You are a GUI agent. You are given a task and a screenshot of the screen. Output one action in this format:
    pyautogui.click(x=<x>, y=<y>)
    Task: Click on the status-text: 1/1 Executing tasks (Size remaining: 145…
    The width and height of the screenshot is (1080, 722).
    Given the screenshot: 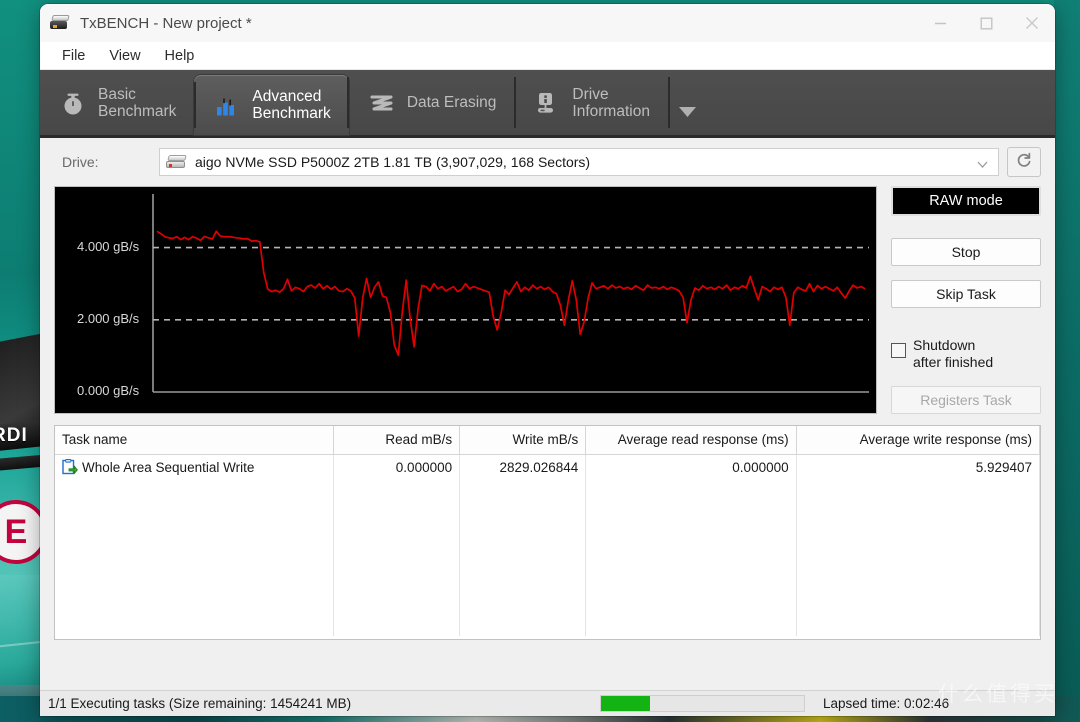 What is the action you would take?
    pyautogui.click(x=200, y=703)
    